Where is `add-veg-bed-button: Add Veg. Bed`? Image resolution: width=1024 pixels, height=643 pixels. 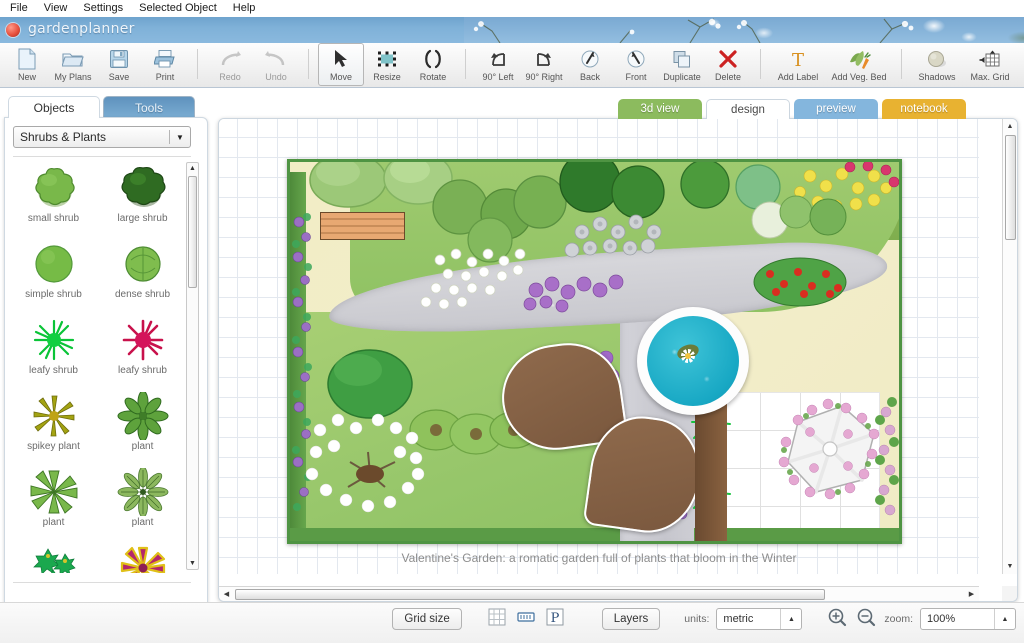 add-veg-bed-button: Add Veg. Bed is located at coordinates (859, 64).